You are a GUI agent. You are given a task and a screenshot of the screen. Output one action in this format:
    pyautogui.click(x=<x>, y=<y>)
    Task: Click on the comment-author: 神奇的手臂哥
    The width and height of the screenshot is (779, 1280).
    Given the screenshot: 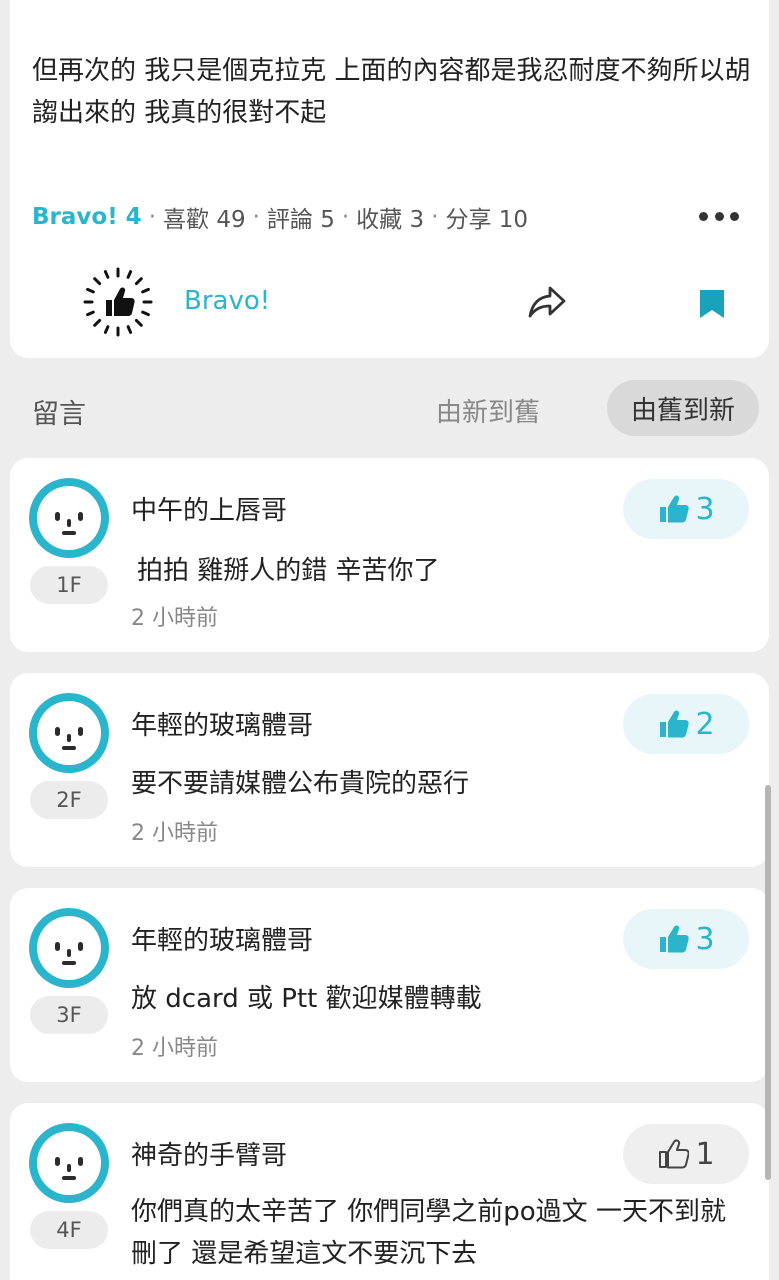 What is the action you would take?
    pyautogui.click(x=209, y=1153)
    